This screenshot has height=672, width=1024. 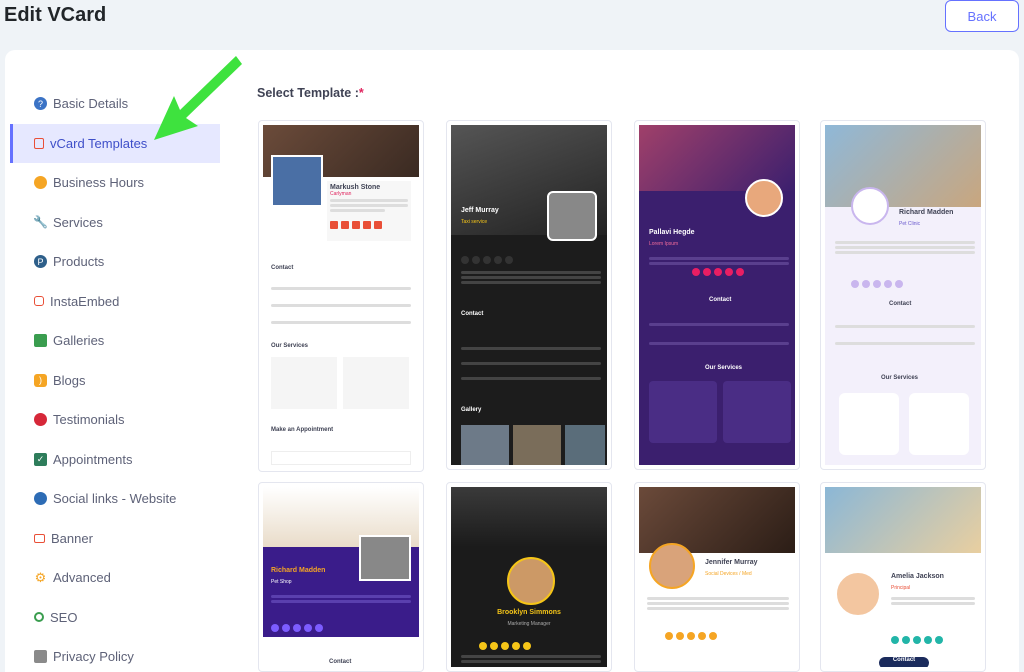 I want to click on sidebar-item-label: Products, so click(x=79, y=262).